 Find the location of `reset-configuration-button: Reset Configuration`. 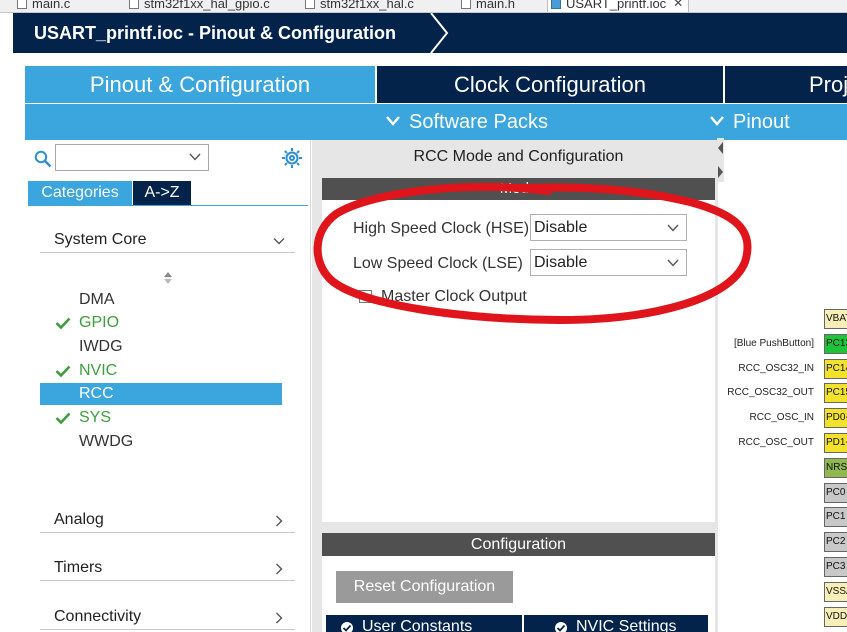

reset-configuration-button: Reset Configuration is located at coordinates (424, 587).